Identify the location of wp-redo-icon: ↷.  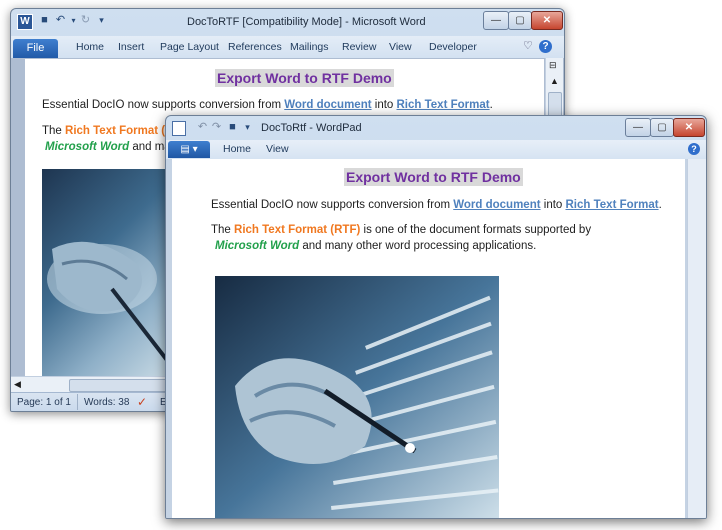
(216, 127).